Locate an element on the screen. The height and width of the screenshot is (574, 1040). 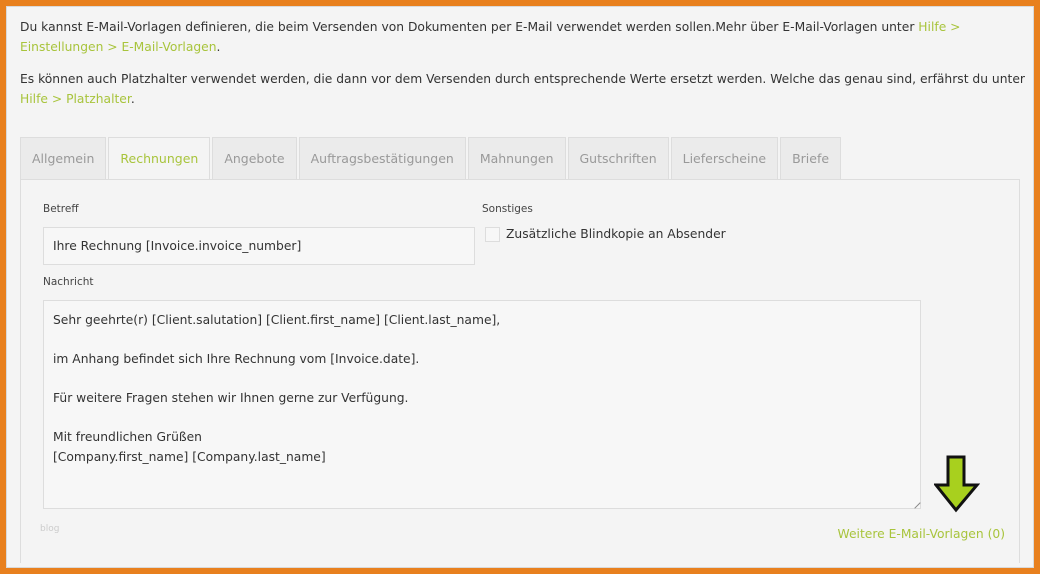
tab-gutschriften: Gutschriften is located at coordinates (618, 158).